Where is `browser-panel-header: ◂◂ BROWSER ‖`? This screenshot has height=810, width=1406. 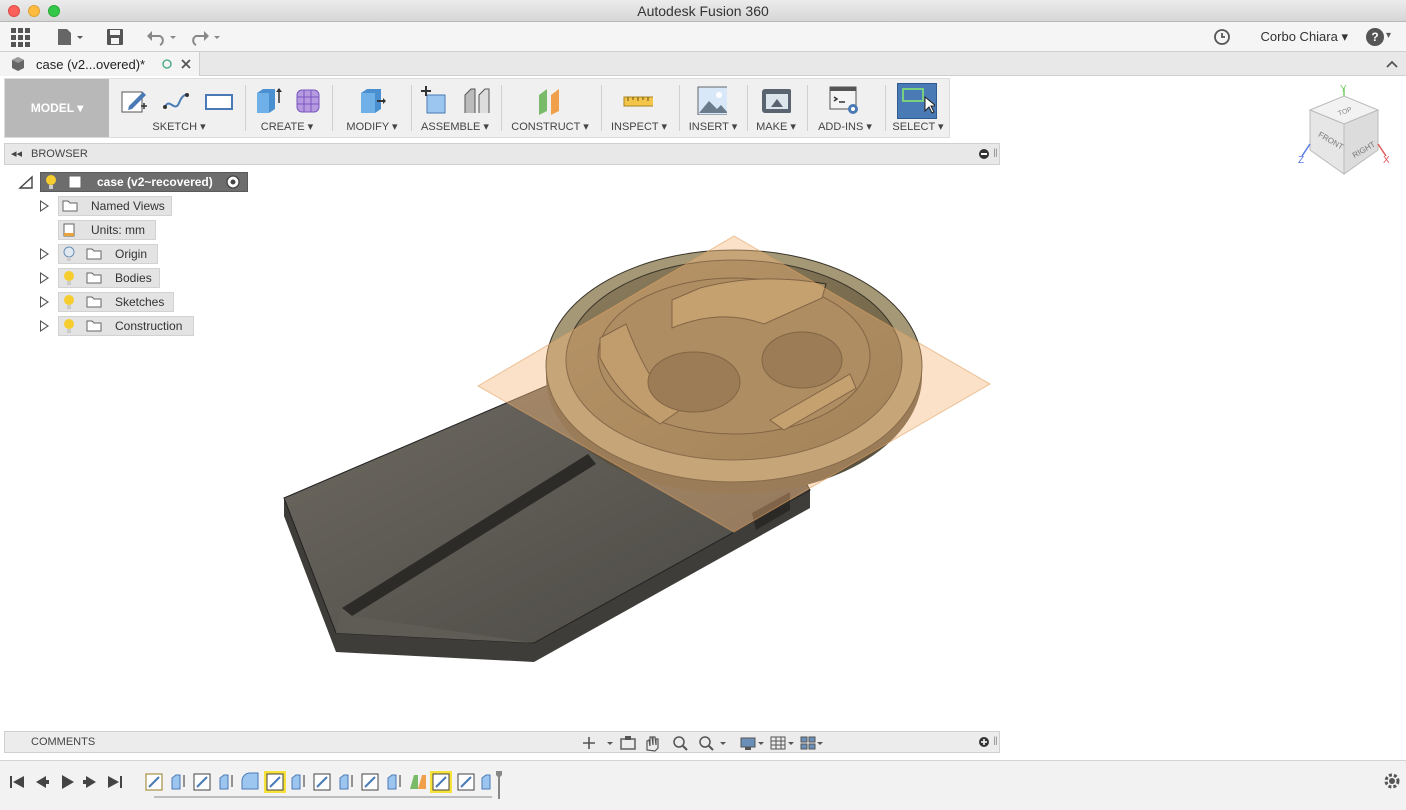 browser-panel-header: ◂◂ BROWSER ‖ is located at coordinates (502, 154).